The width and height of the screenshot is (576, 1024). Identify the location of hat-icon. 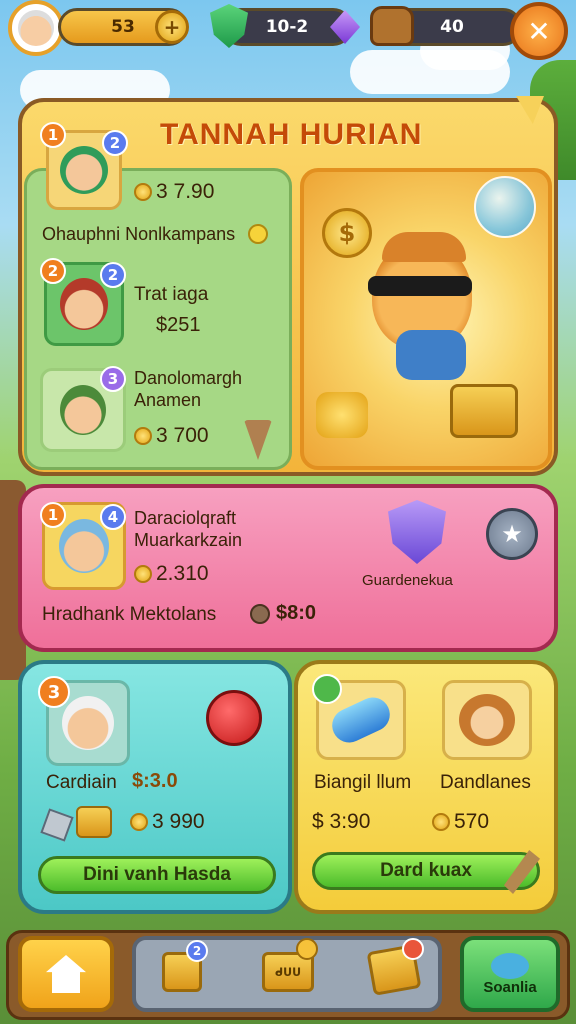
(424, 247).